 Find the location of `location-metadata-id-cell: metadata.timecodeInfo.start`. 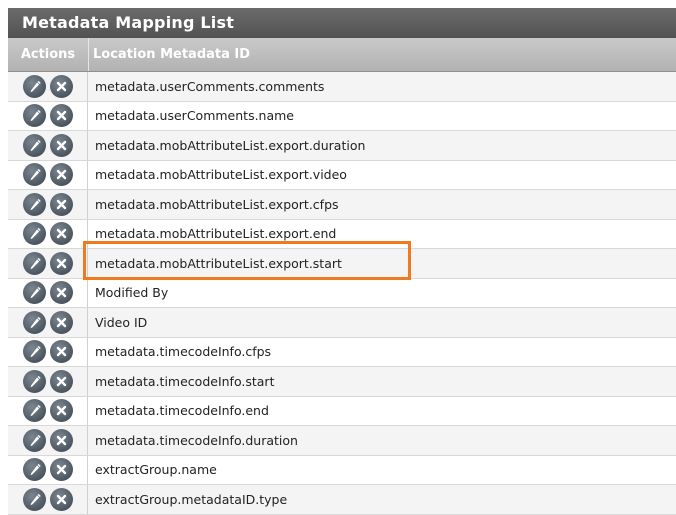

location-metadata-id-cell: metadata.timecodeInfo.start is located at coordinates (185, 381).